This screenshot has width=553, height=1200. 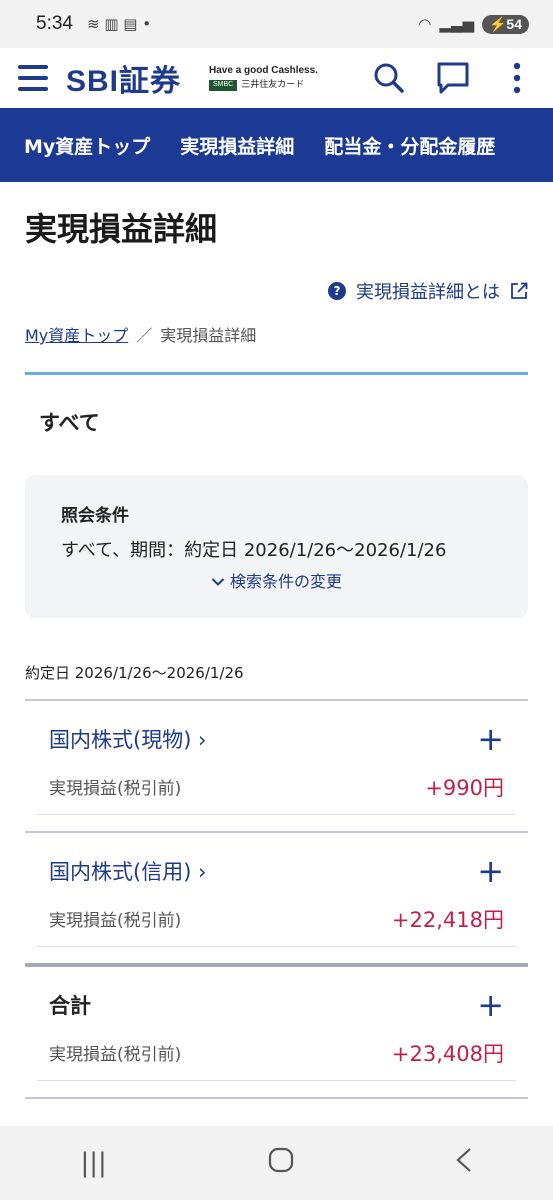 I want to click on pnl-row: 実現損益(税引前) +990円, so click(x=276, y=787).